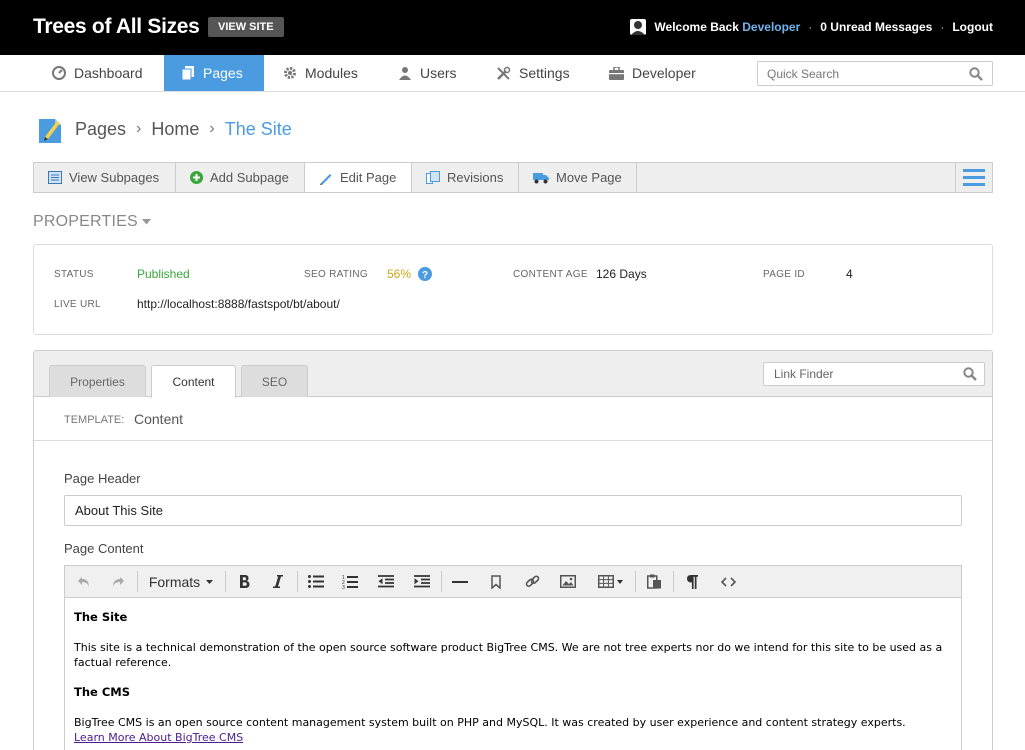 This screenshot has height=750, width=1025. What do you see at coordinates (331, 73) in the screenshot?
I see `nav-label: Modules` at bounding box center [331, 73].